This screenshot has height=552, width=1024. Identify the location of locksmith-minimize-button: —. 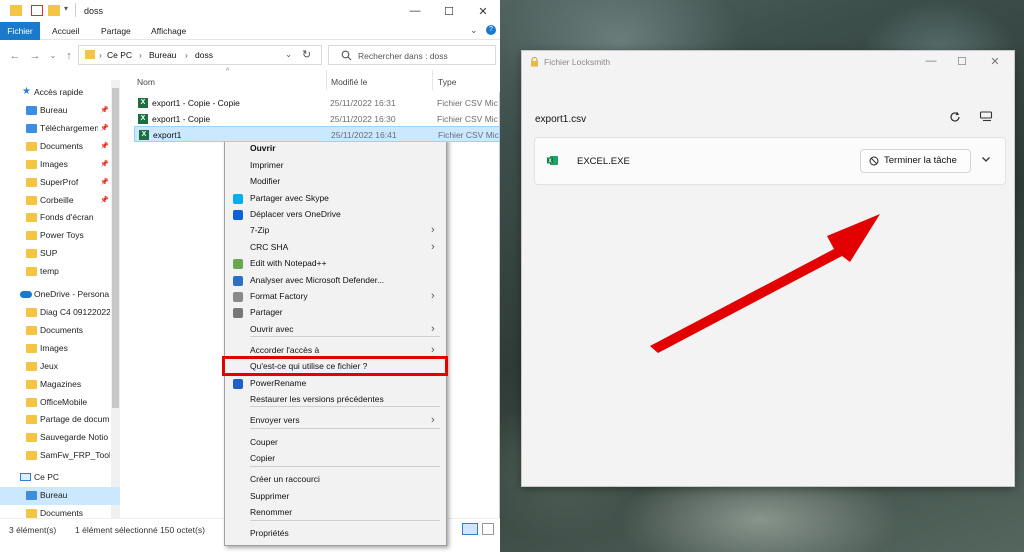
(931, 61).